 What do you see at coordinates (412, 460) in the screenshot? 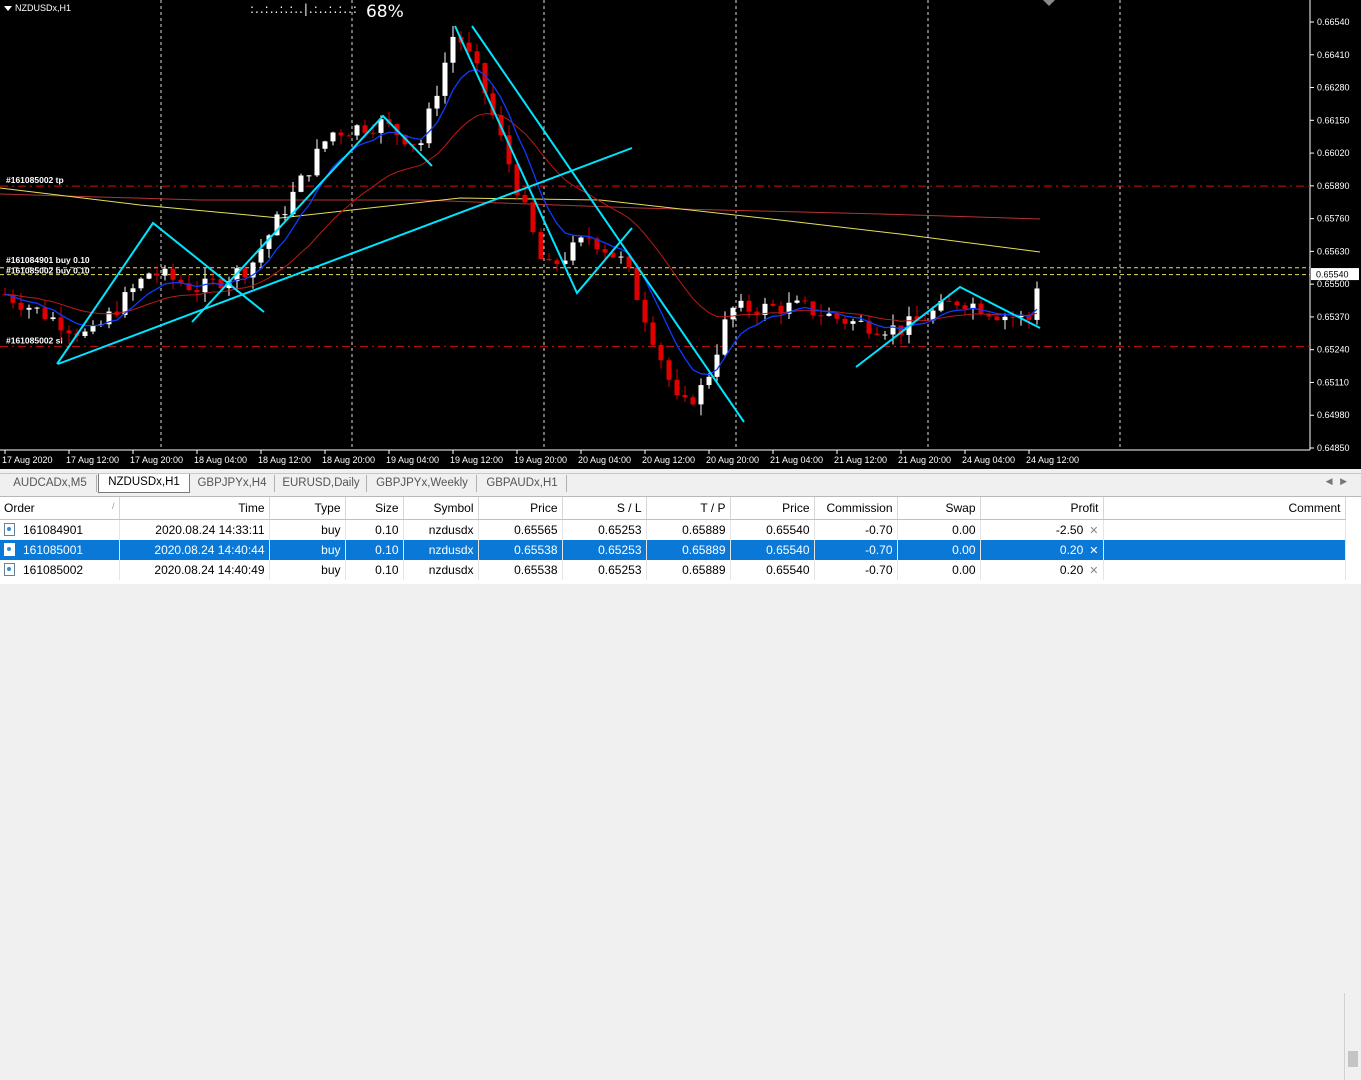
I see `time-tick-label: 19 Aug 04:00` at bounding box center [412, 460].